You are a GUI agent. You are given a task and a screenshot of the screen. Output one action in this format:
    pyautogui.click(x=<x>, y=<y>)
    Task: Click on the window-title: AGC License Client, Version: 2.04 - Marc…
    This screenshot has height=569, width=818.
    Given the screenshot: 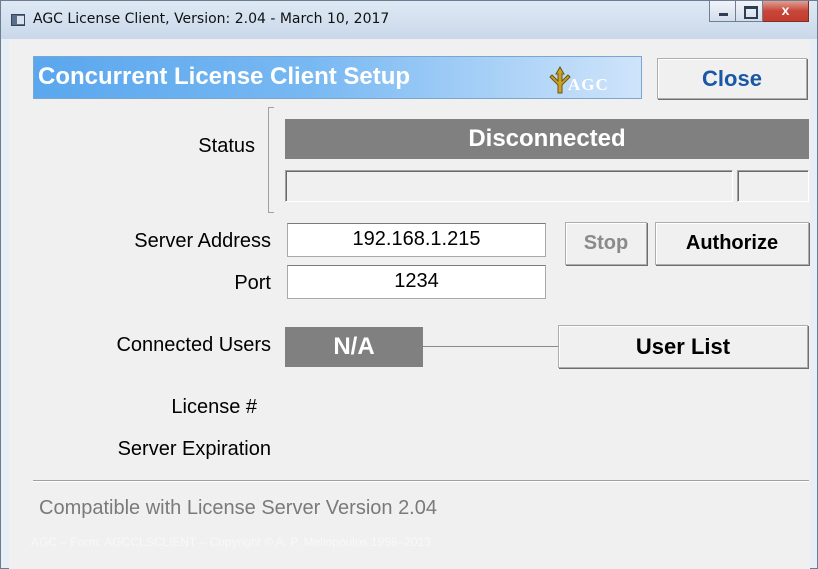 What is the action you would take?
    pyautogui.click(x=211, y=19)
    